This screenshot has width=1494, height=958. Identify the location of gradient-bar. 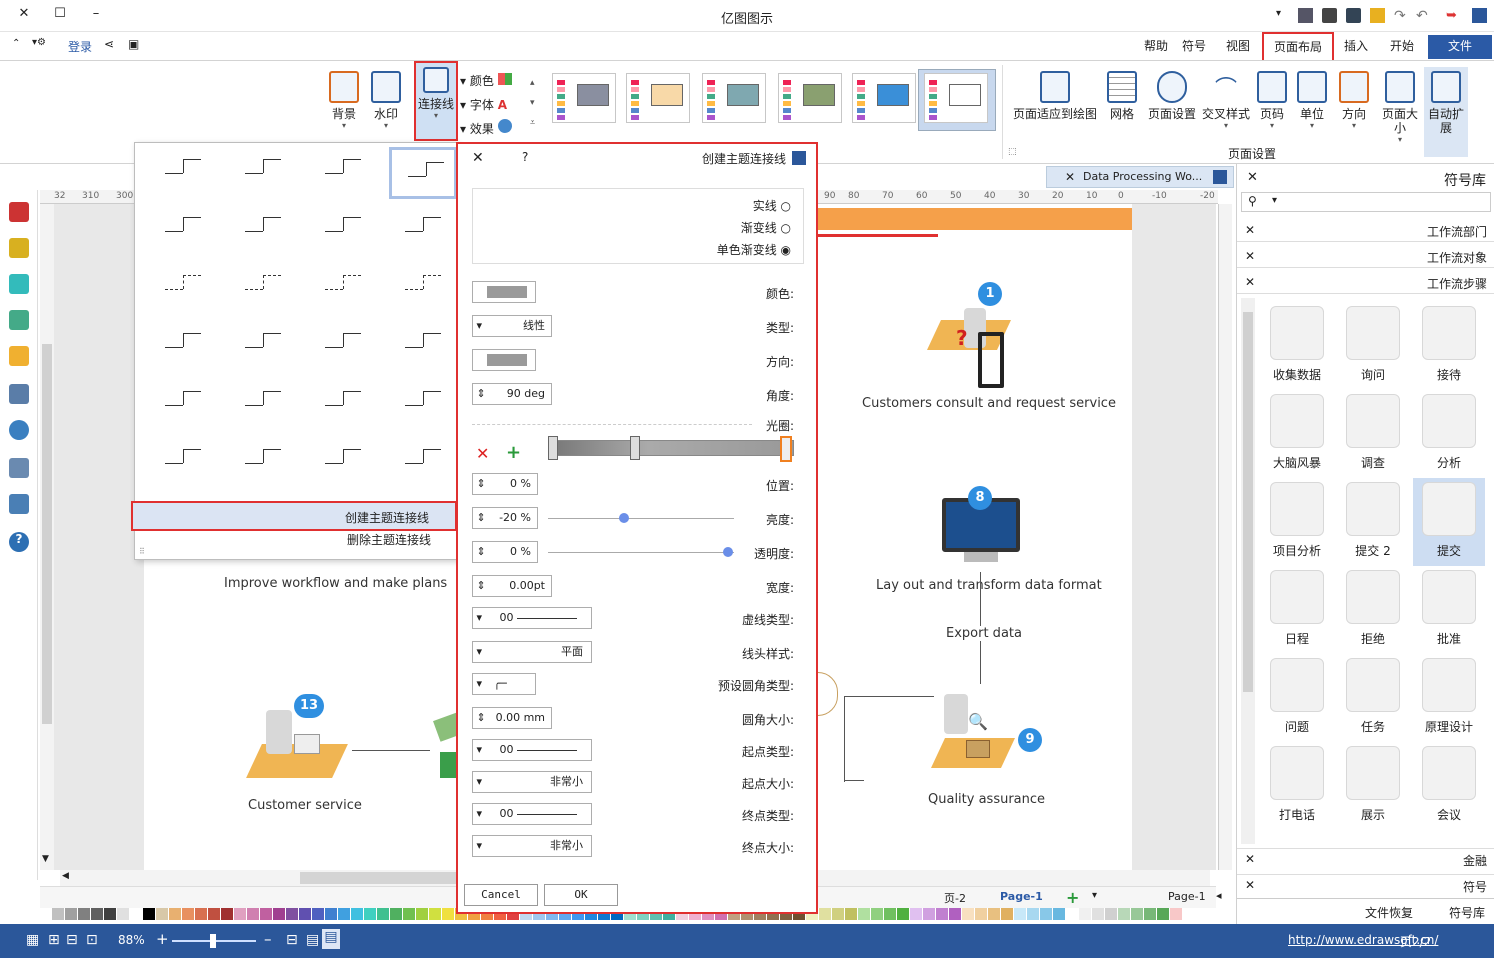
(672, 448).